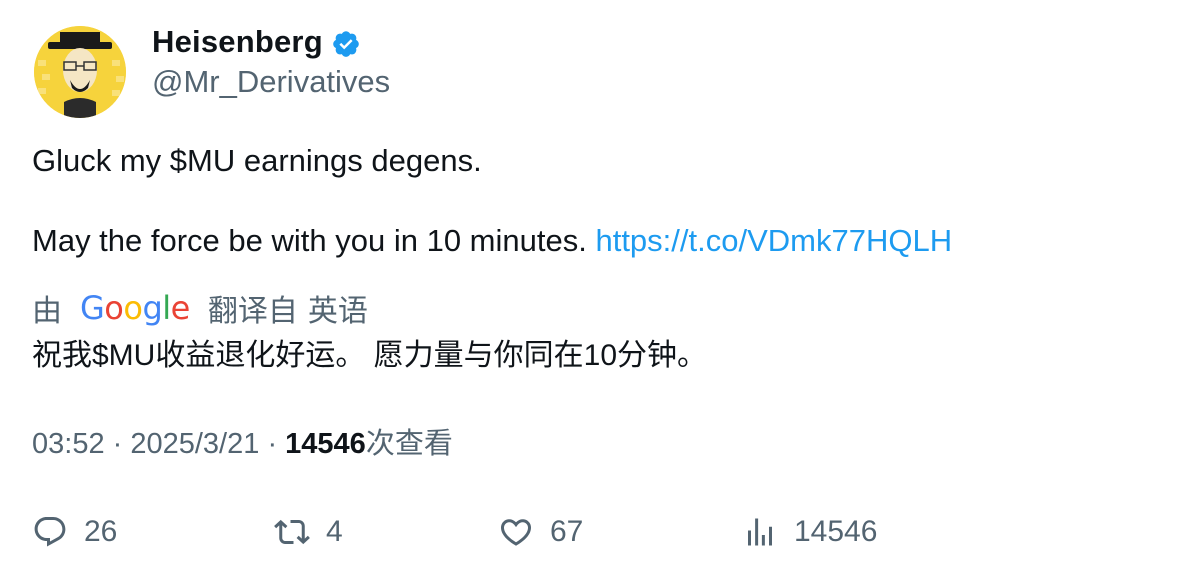 The width and height of the screenshot is (1196, 578). What do you see at coordinates (346, 44) in the screenshot?
I see `verified-badge-icon` at bounding box center [346, 44].